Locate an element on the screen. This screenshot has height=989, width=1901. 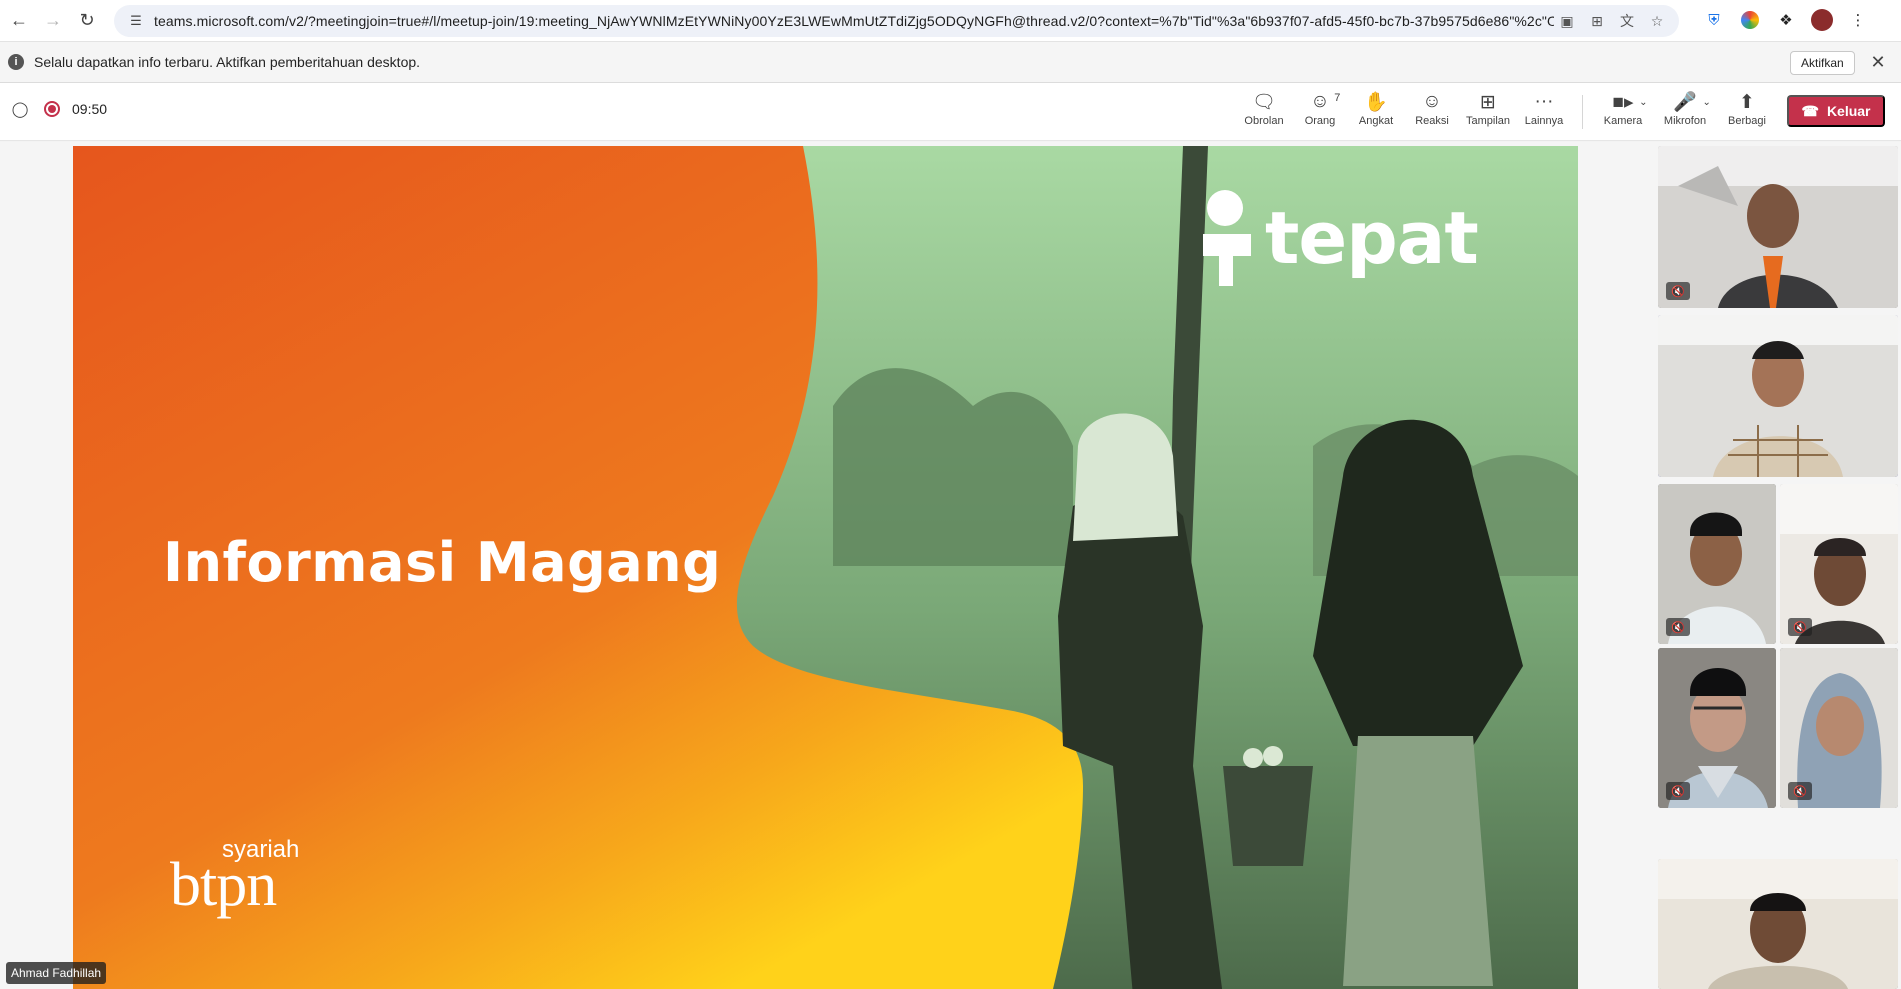
brand-main: btpn is located at coordinates (223, 885).